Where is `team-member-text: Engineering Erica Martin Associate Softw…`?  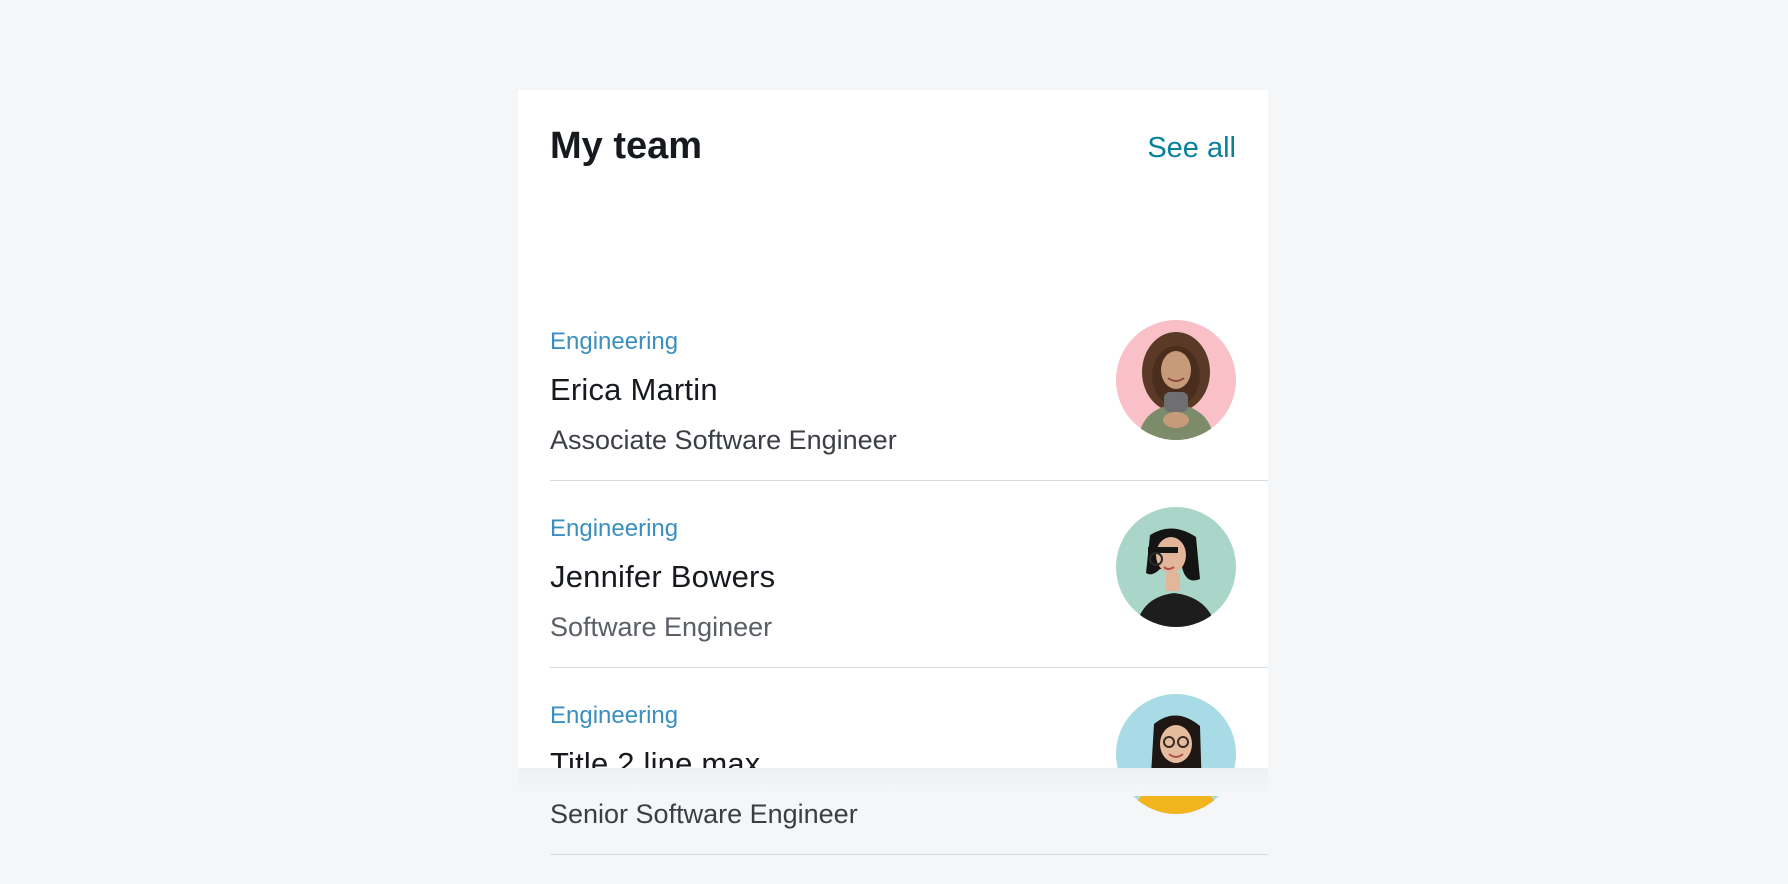 team-member-text: Engineering Erica Martin Associate Softw… is located at coordinates (723, 392).